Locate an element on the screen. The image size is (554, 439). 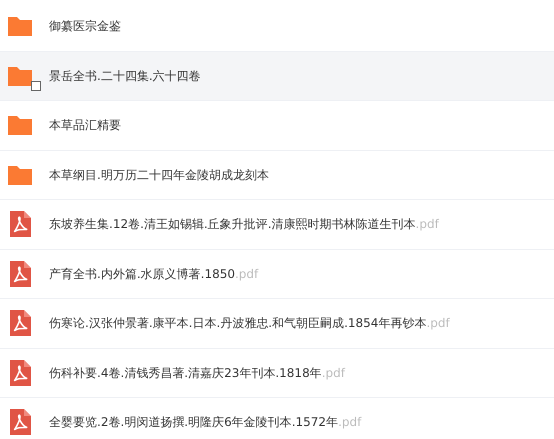
file-row: 东坡养生集.12卷.清王如锡辑.丘象升批评.清康熙时期书林陈道生刊本.pdf is located at coordinates (277, 225).